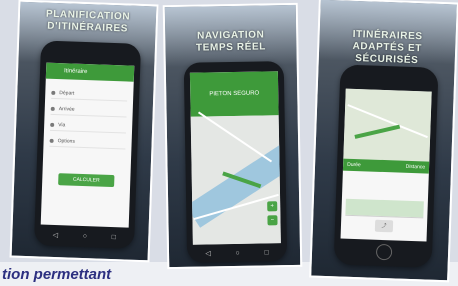  What do you see at coordinates (86, 180) in the screenshot?
I see `calculate-route-button: CALCULER` at bounding box center [86, 180].